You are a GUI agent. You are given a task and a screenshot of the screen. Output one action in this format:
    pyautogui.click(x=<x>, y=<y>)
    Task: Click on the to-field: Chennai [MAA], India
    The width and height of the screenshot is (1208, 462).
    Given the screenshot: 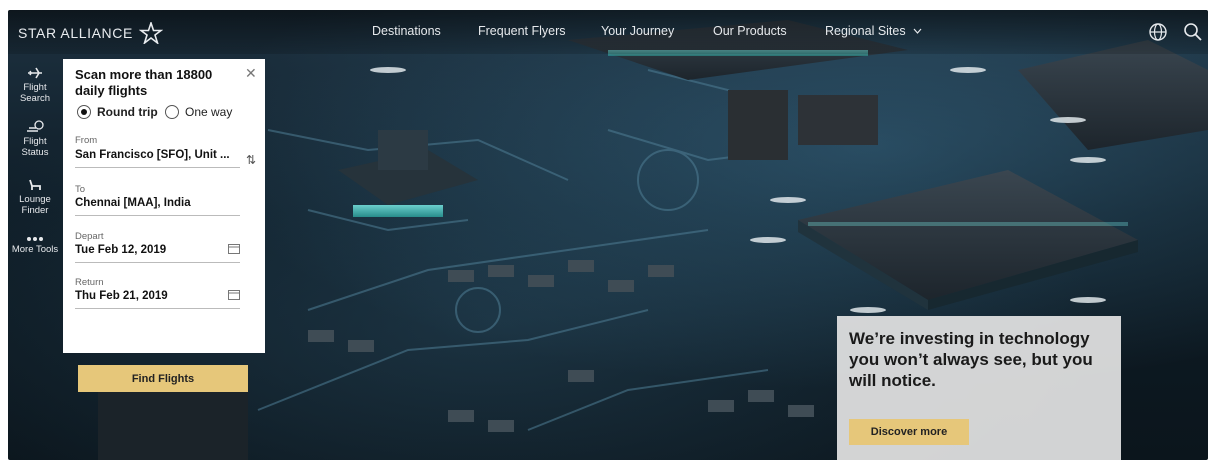 What is the action you would take?
    pyautogui.click(x=157, y=206)
    